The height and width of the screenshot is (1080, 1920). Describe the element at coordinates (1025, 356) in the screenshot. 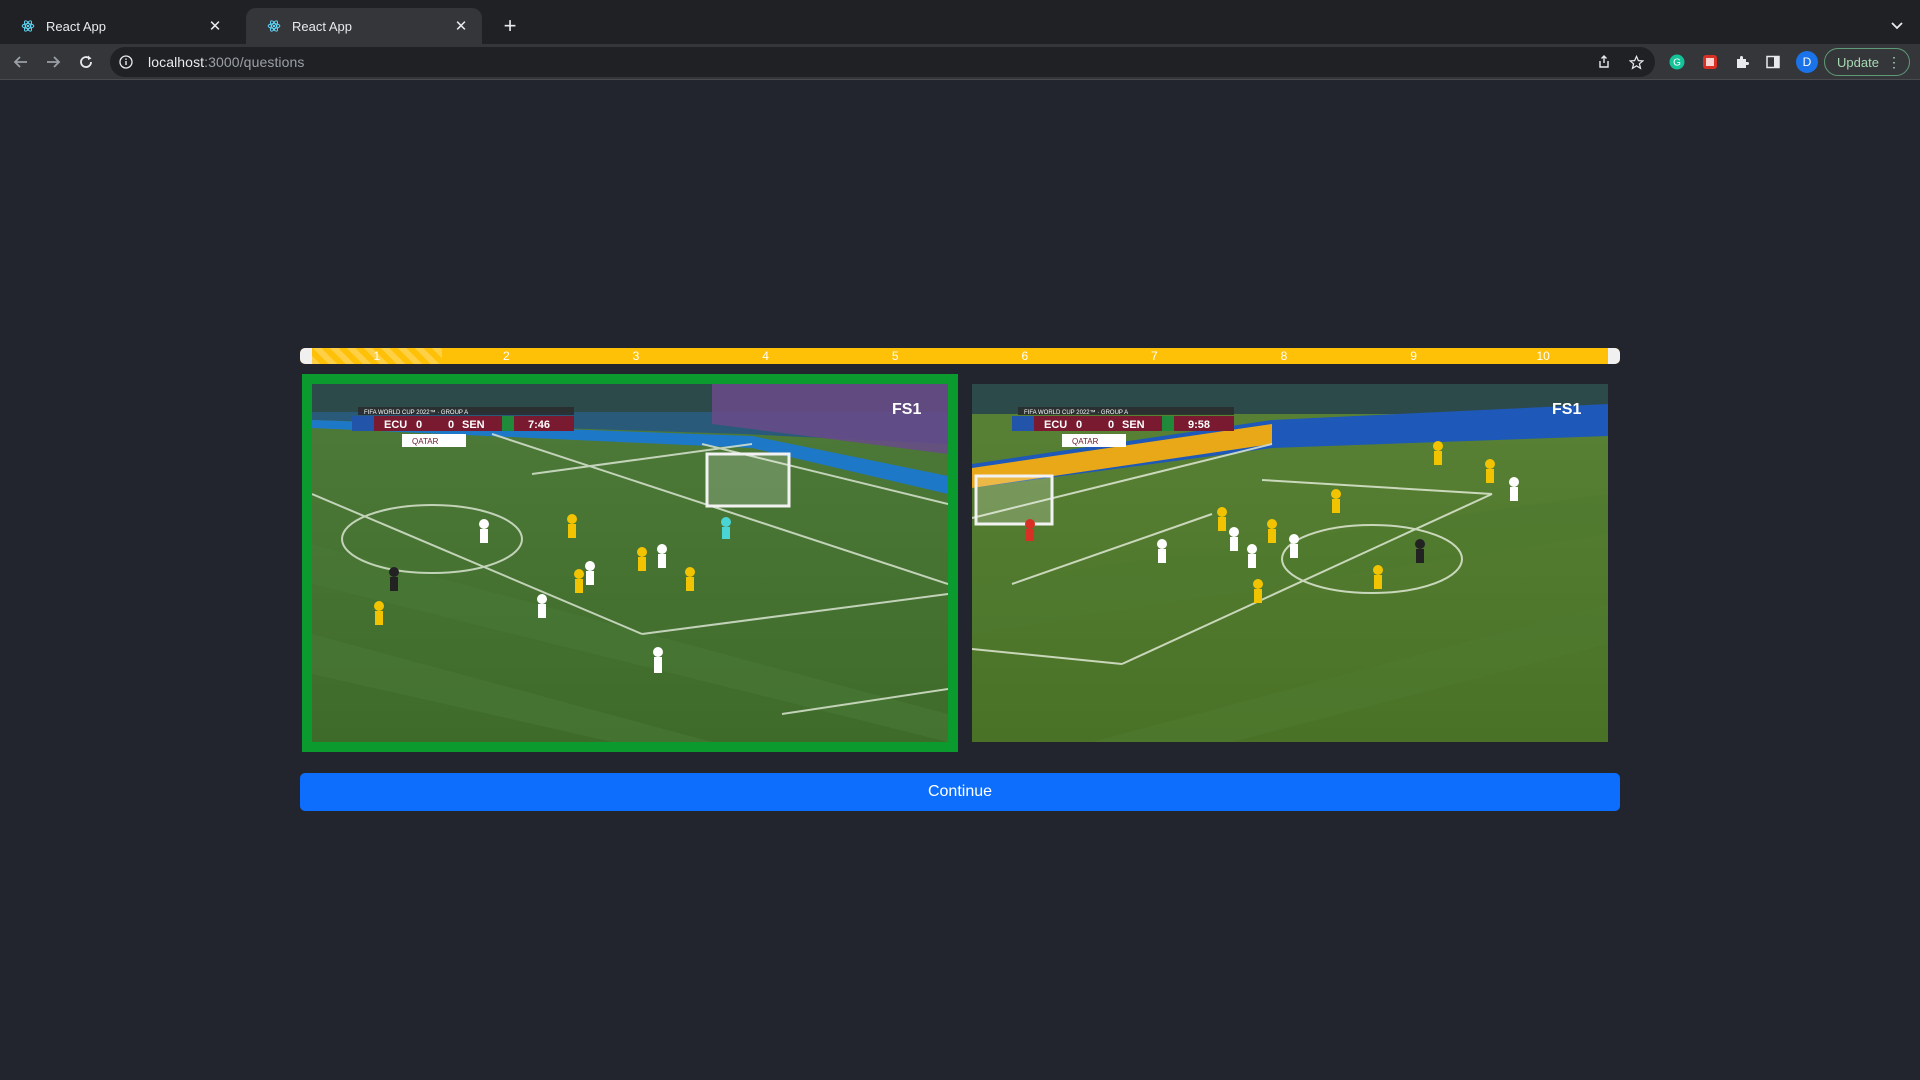

I see `progress-tick-label: 6` at that location.